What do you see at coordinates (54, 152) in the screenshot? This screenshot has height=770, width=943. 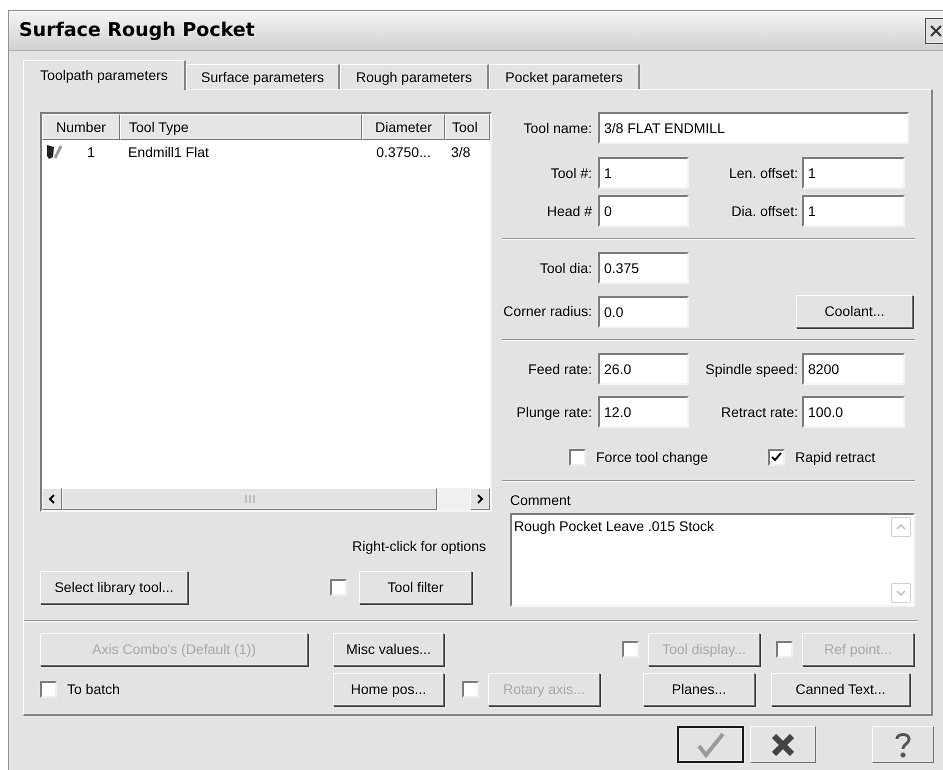 I see `tool-icon` at bounding box center [54, 152].